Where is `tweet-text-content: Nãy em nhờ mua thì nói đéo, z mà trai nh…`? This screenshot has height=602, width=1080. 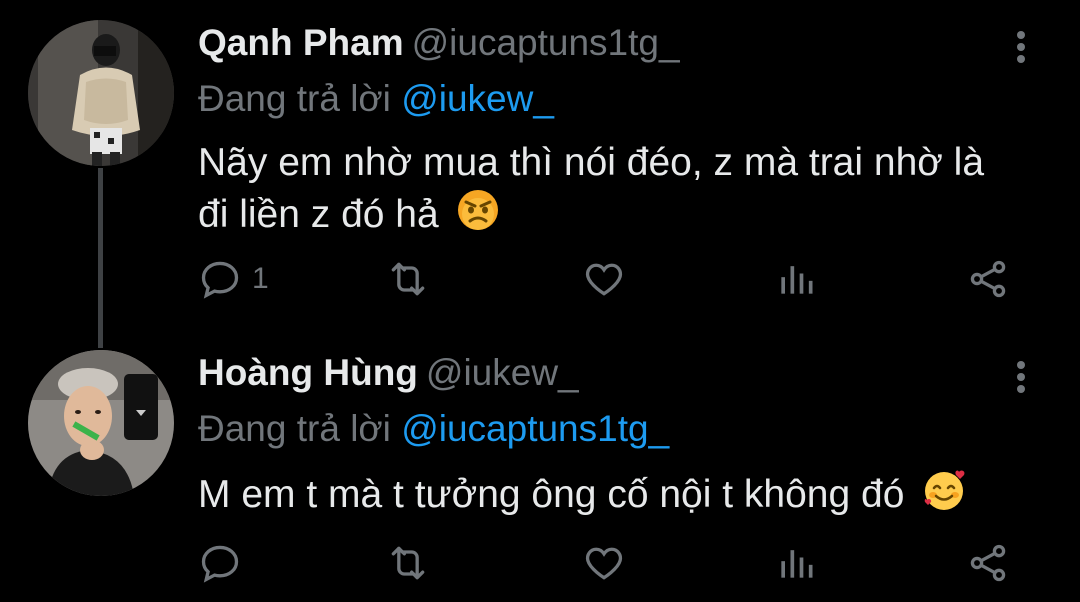 tweet-text-content: Nãy em nhờ mua thì nói đéo, z mà trai nh… is located at coordinates (591, 188).